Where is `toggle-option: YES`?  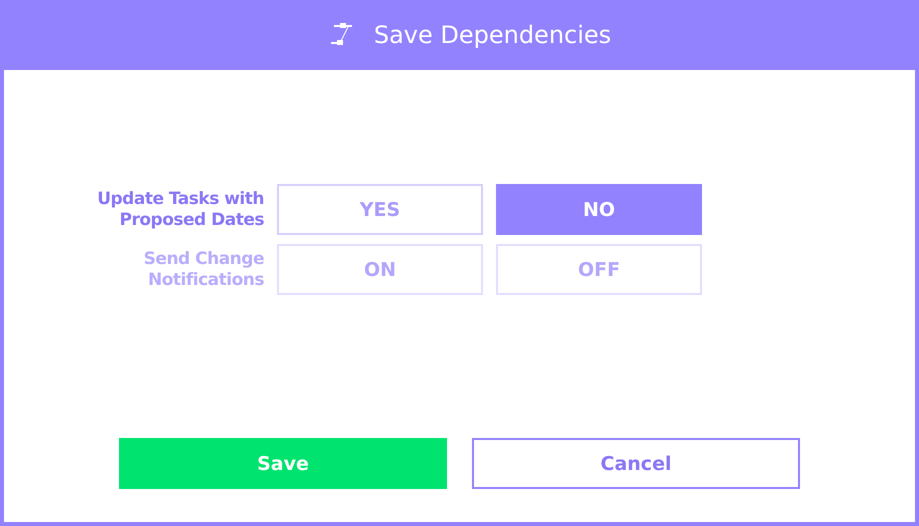
toggle-option: YES is located at coordinates (380, 209).